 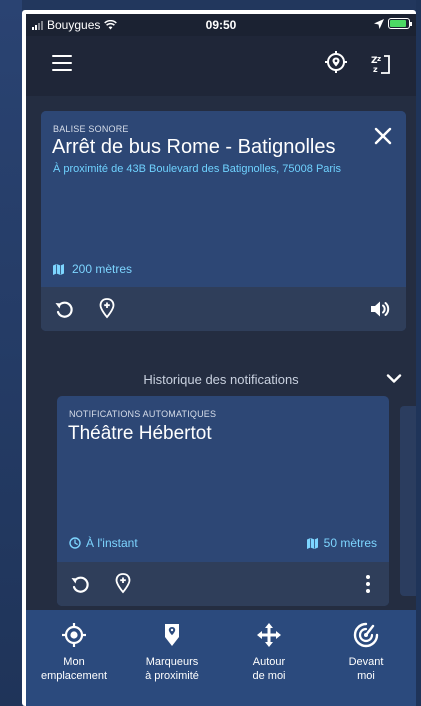 What do you see at coordinates (140, 433) in the screenshot?
I see `notification-title: Théâtre Hébertot` at bounding box center [140, 433].